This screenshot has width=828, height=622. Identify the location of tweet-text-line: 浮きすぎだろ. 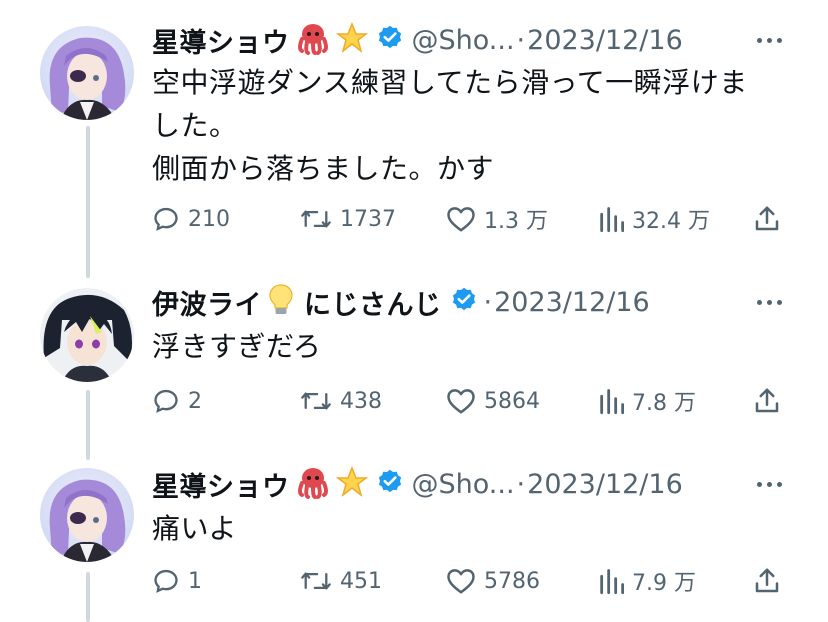
(237, 346).